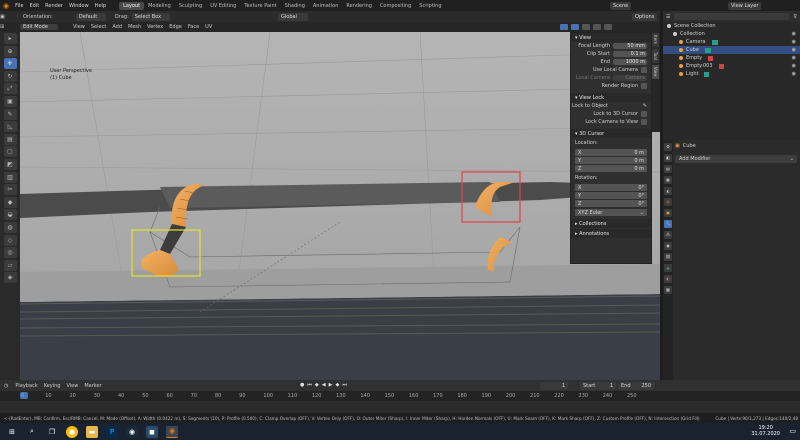 This screenshot has height=440, width=800. Describe the element at coordinates (668, 158) in the screenshot. I see `render-props-icon: ◧` at that location.